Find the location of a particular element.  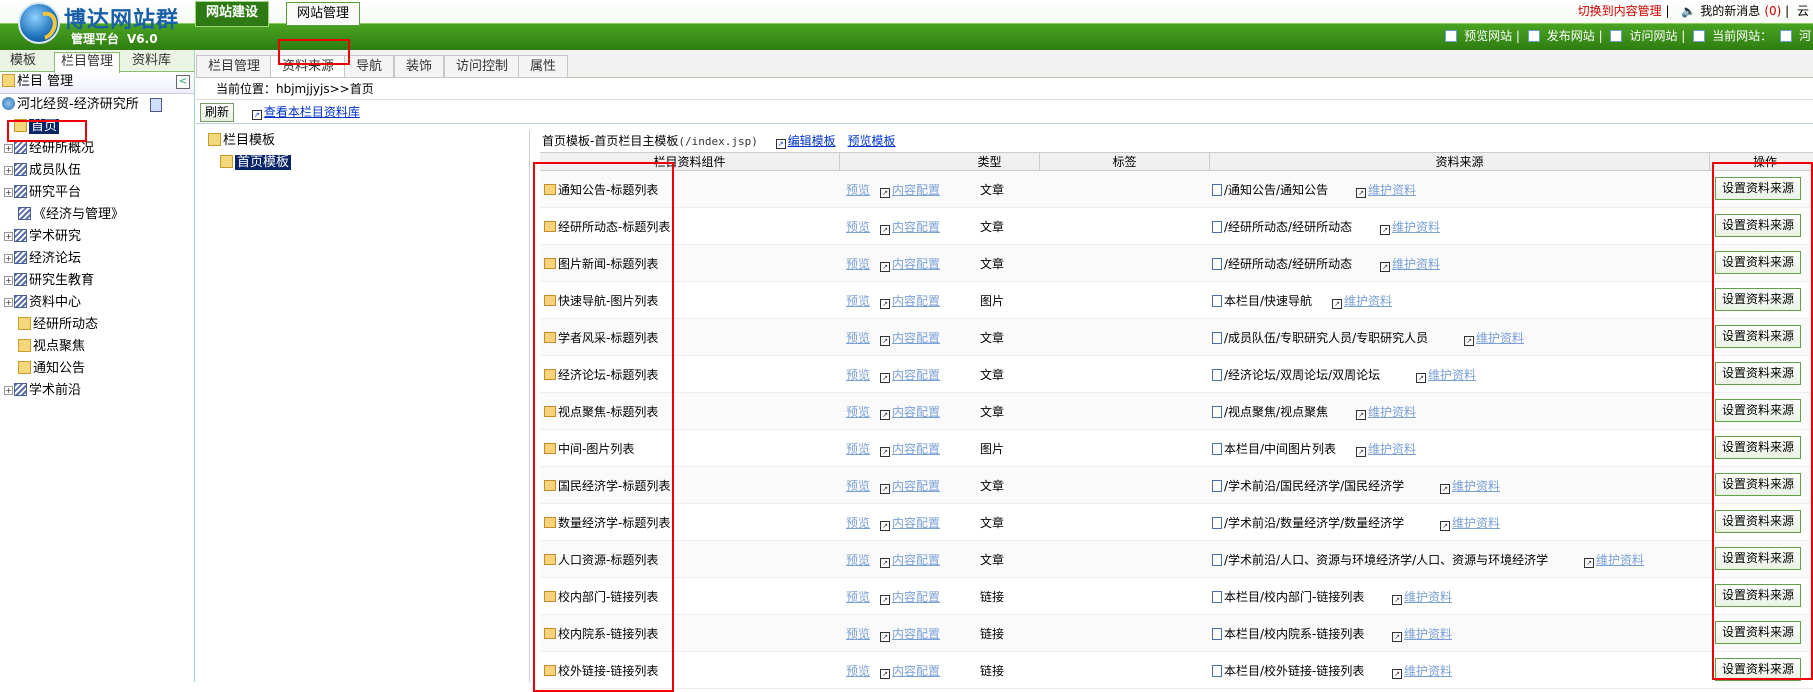

tree-item: + 学术前沿 is located at coordinates (97, 391).